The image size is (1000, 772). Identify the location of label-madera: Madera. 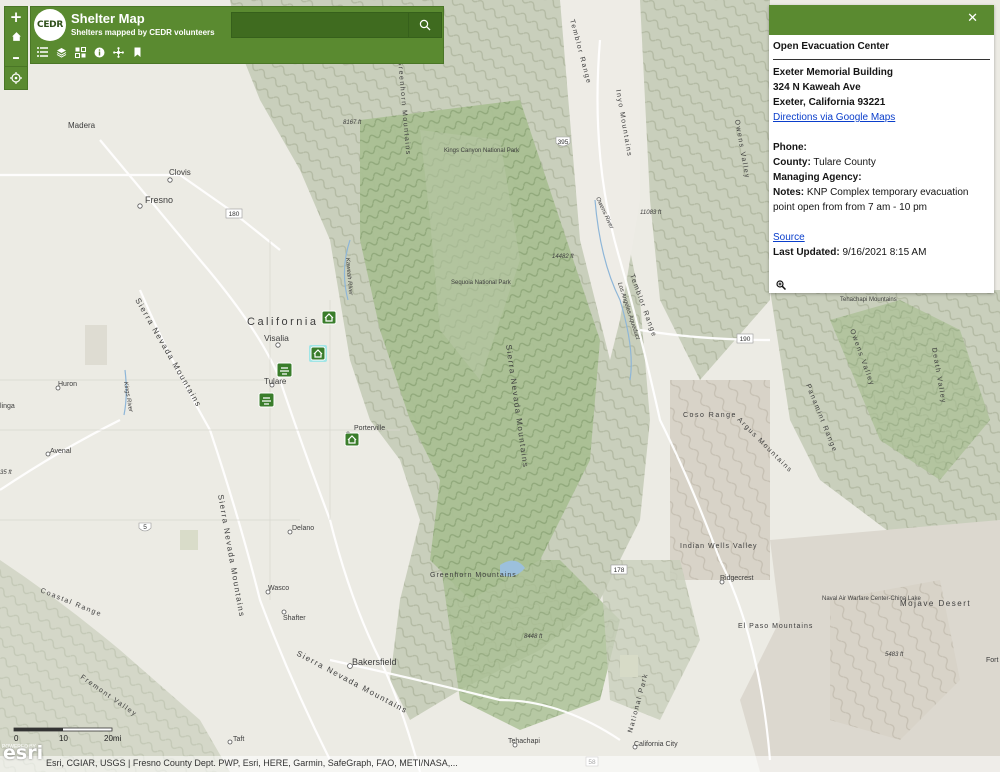
(82, 125).